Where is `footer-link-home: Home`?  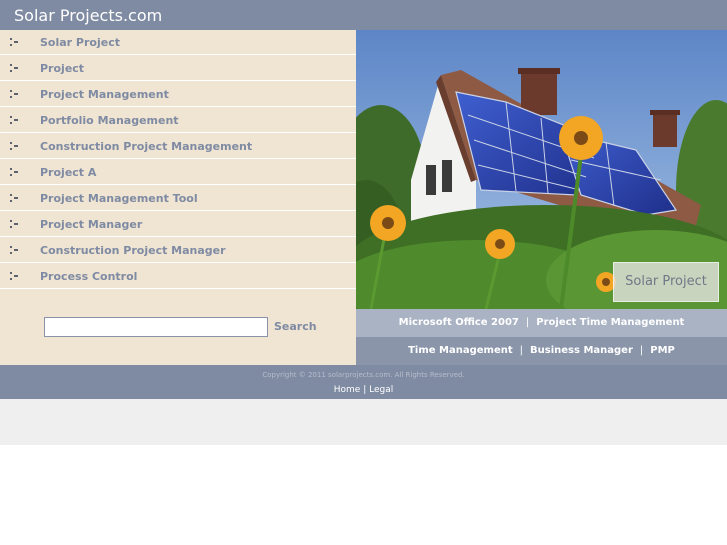 footer-link-home: Home is located at coordinates (347, 390).